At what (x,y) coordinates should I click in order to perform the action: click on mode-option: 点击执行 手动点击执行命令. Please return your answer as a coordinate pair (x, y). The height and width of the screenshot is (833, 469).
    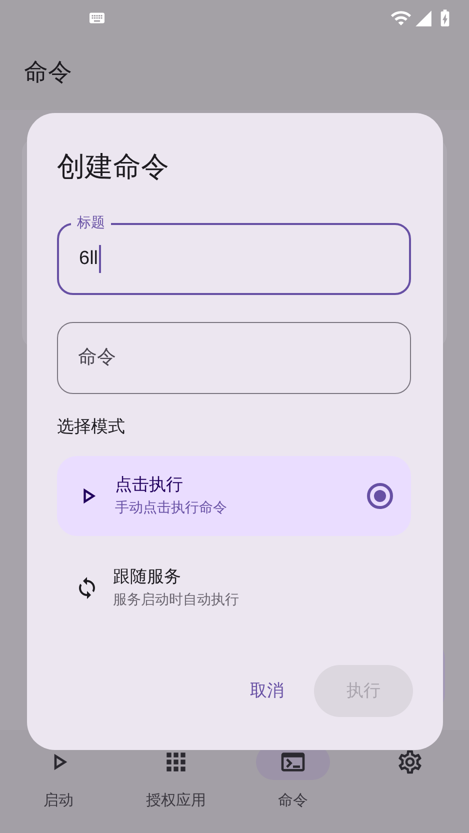
    Looking at the image, I should click on (234, 496).